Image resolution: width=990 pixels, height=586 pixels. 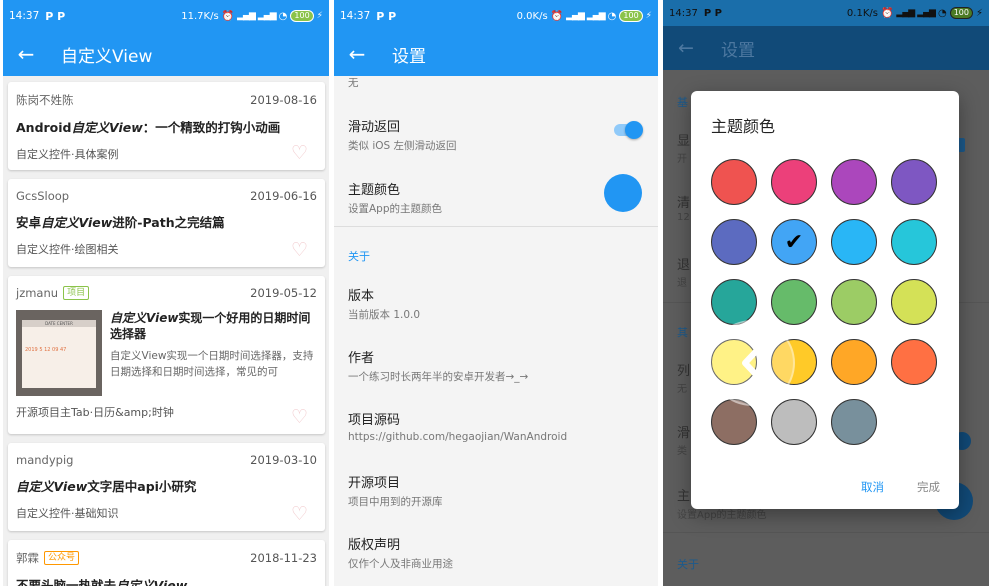 What do you see at coordinates (374, 545) in the screenshot?
I see `setting-title: 版权声明` at bounding box center [374, 545].